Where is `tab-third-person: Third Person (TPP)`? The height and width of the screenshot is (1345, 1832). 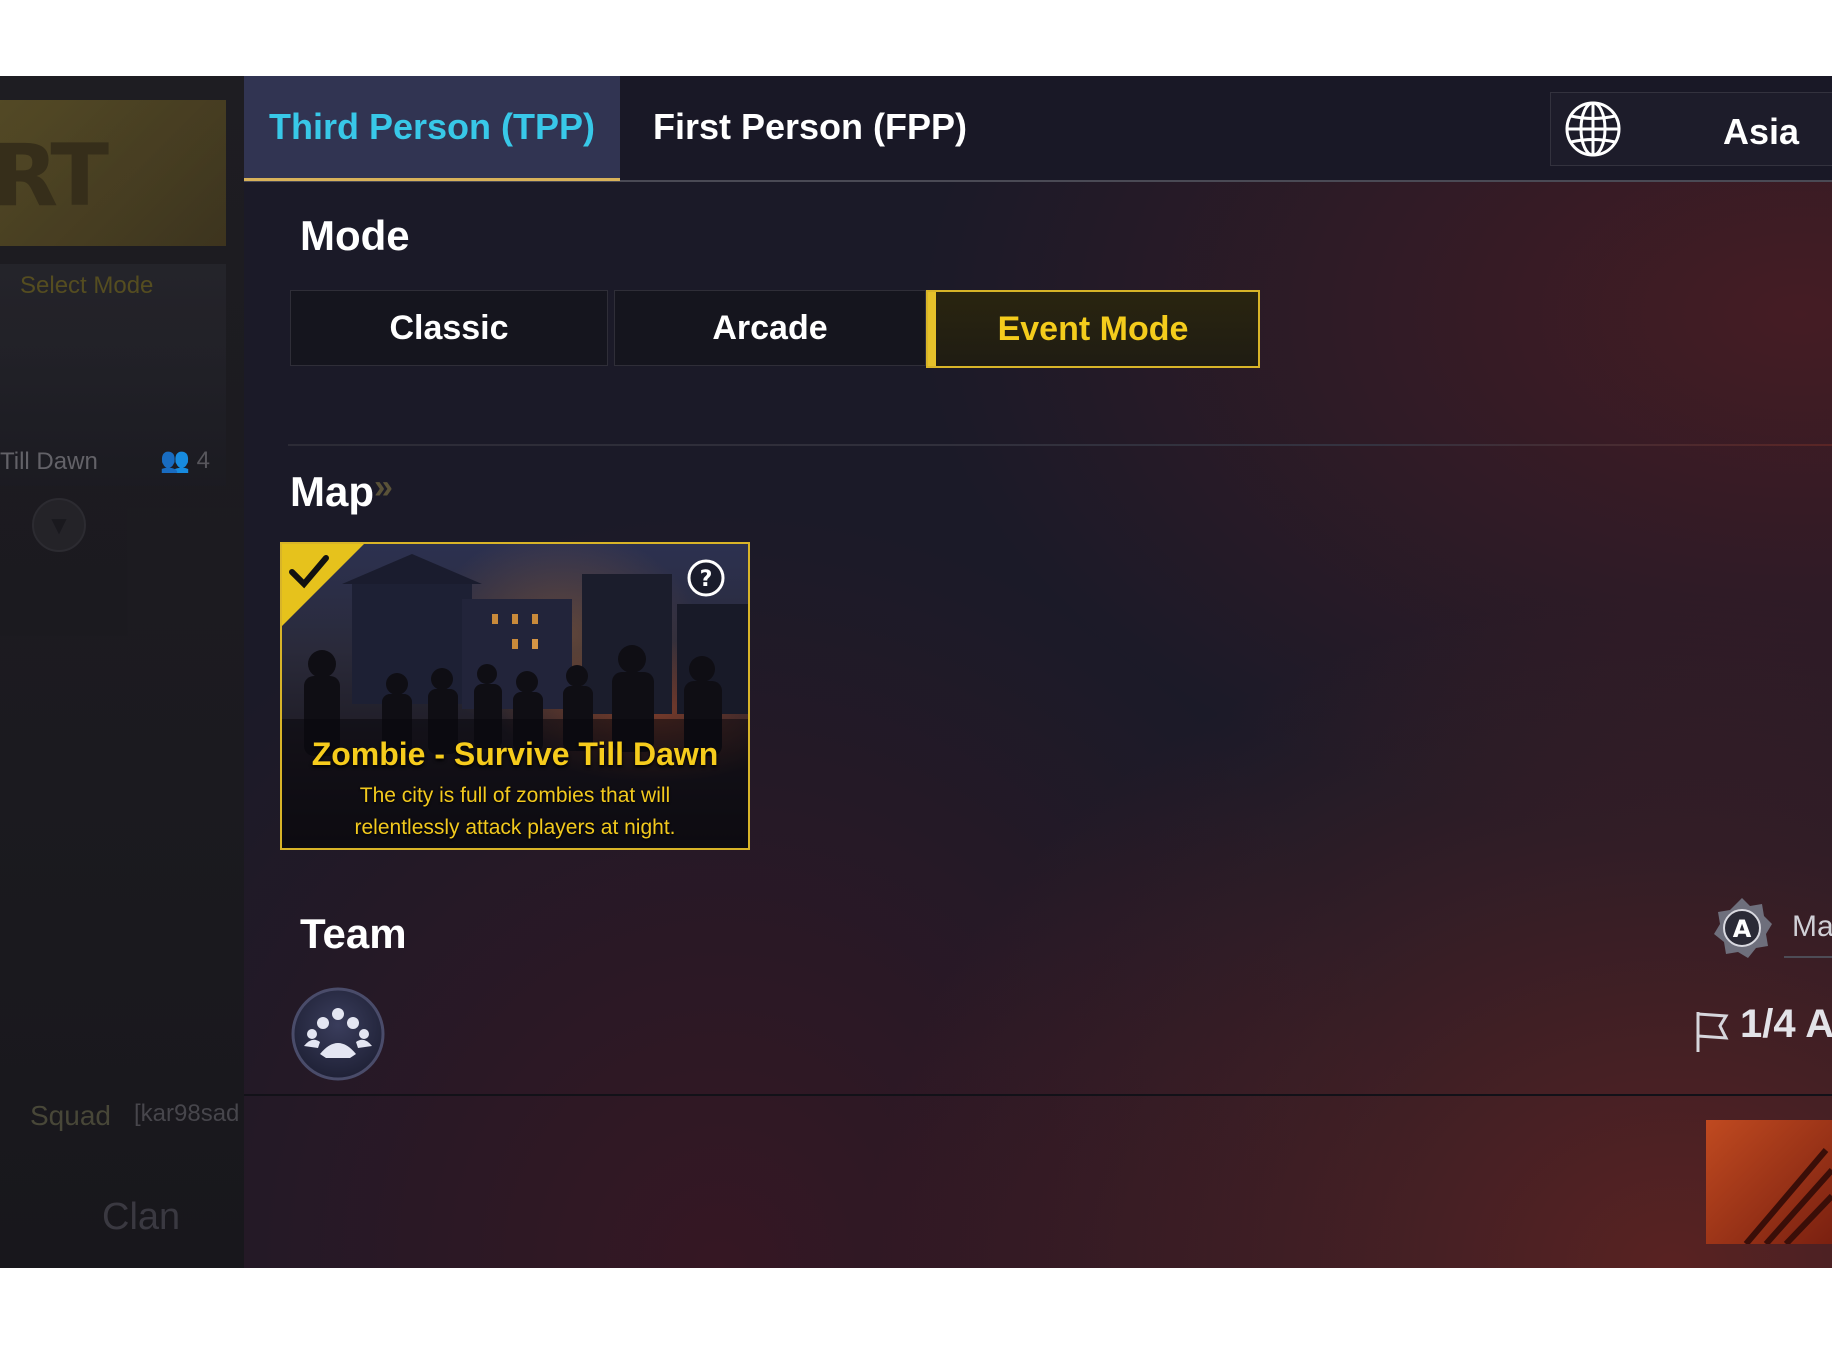 tab-third-person: Third Person (TPP) is located at coordinates (432, 128).